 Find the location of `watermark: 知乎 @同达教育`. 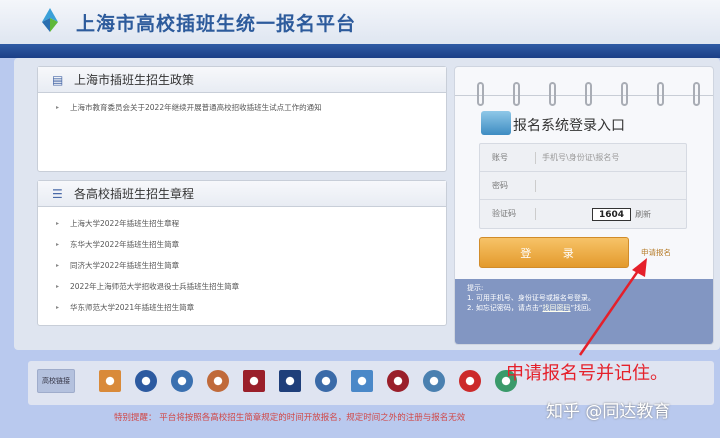

watermark: 知乎 @同达教育 is located at coordinates (608, 412).